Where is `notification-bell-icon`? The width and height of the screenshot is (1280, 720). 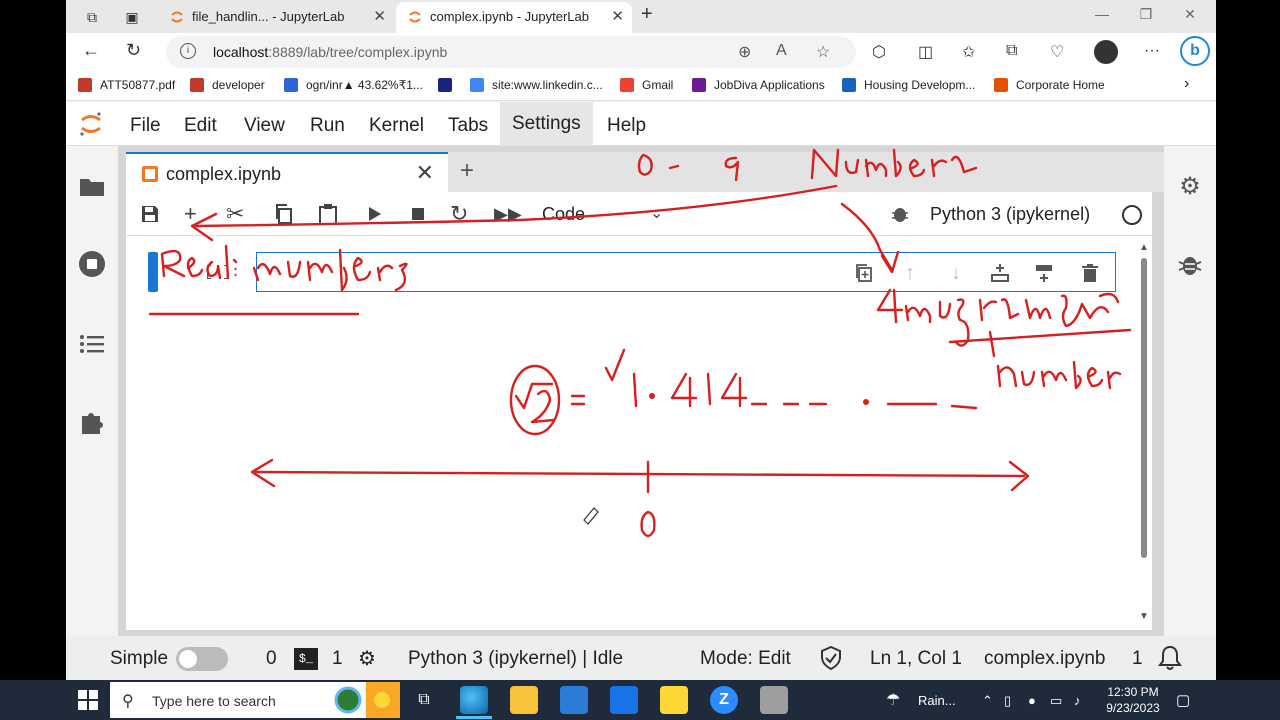 notification-bell-icon is located at coordinates (1170, 658).